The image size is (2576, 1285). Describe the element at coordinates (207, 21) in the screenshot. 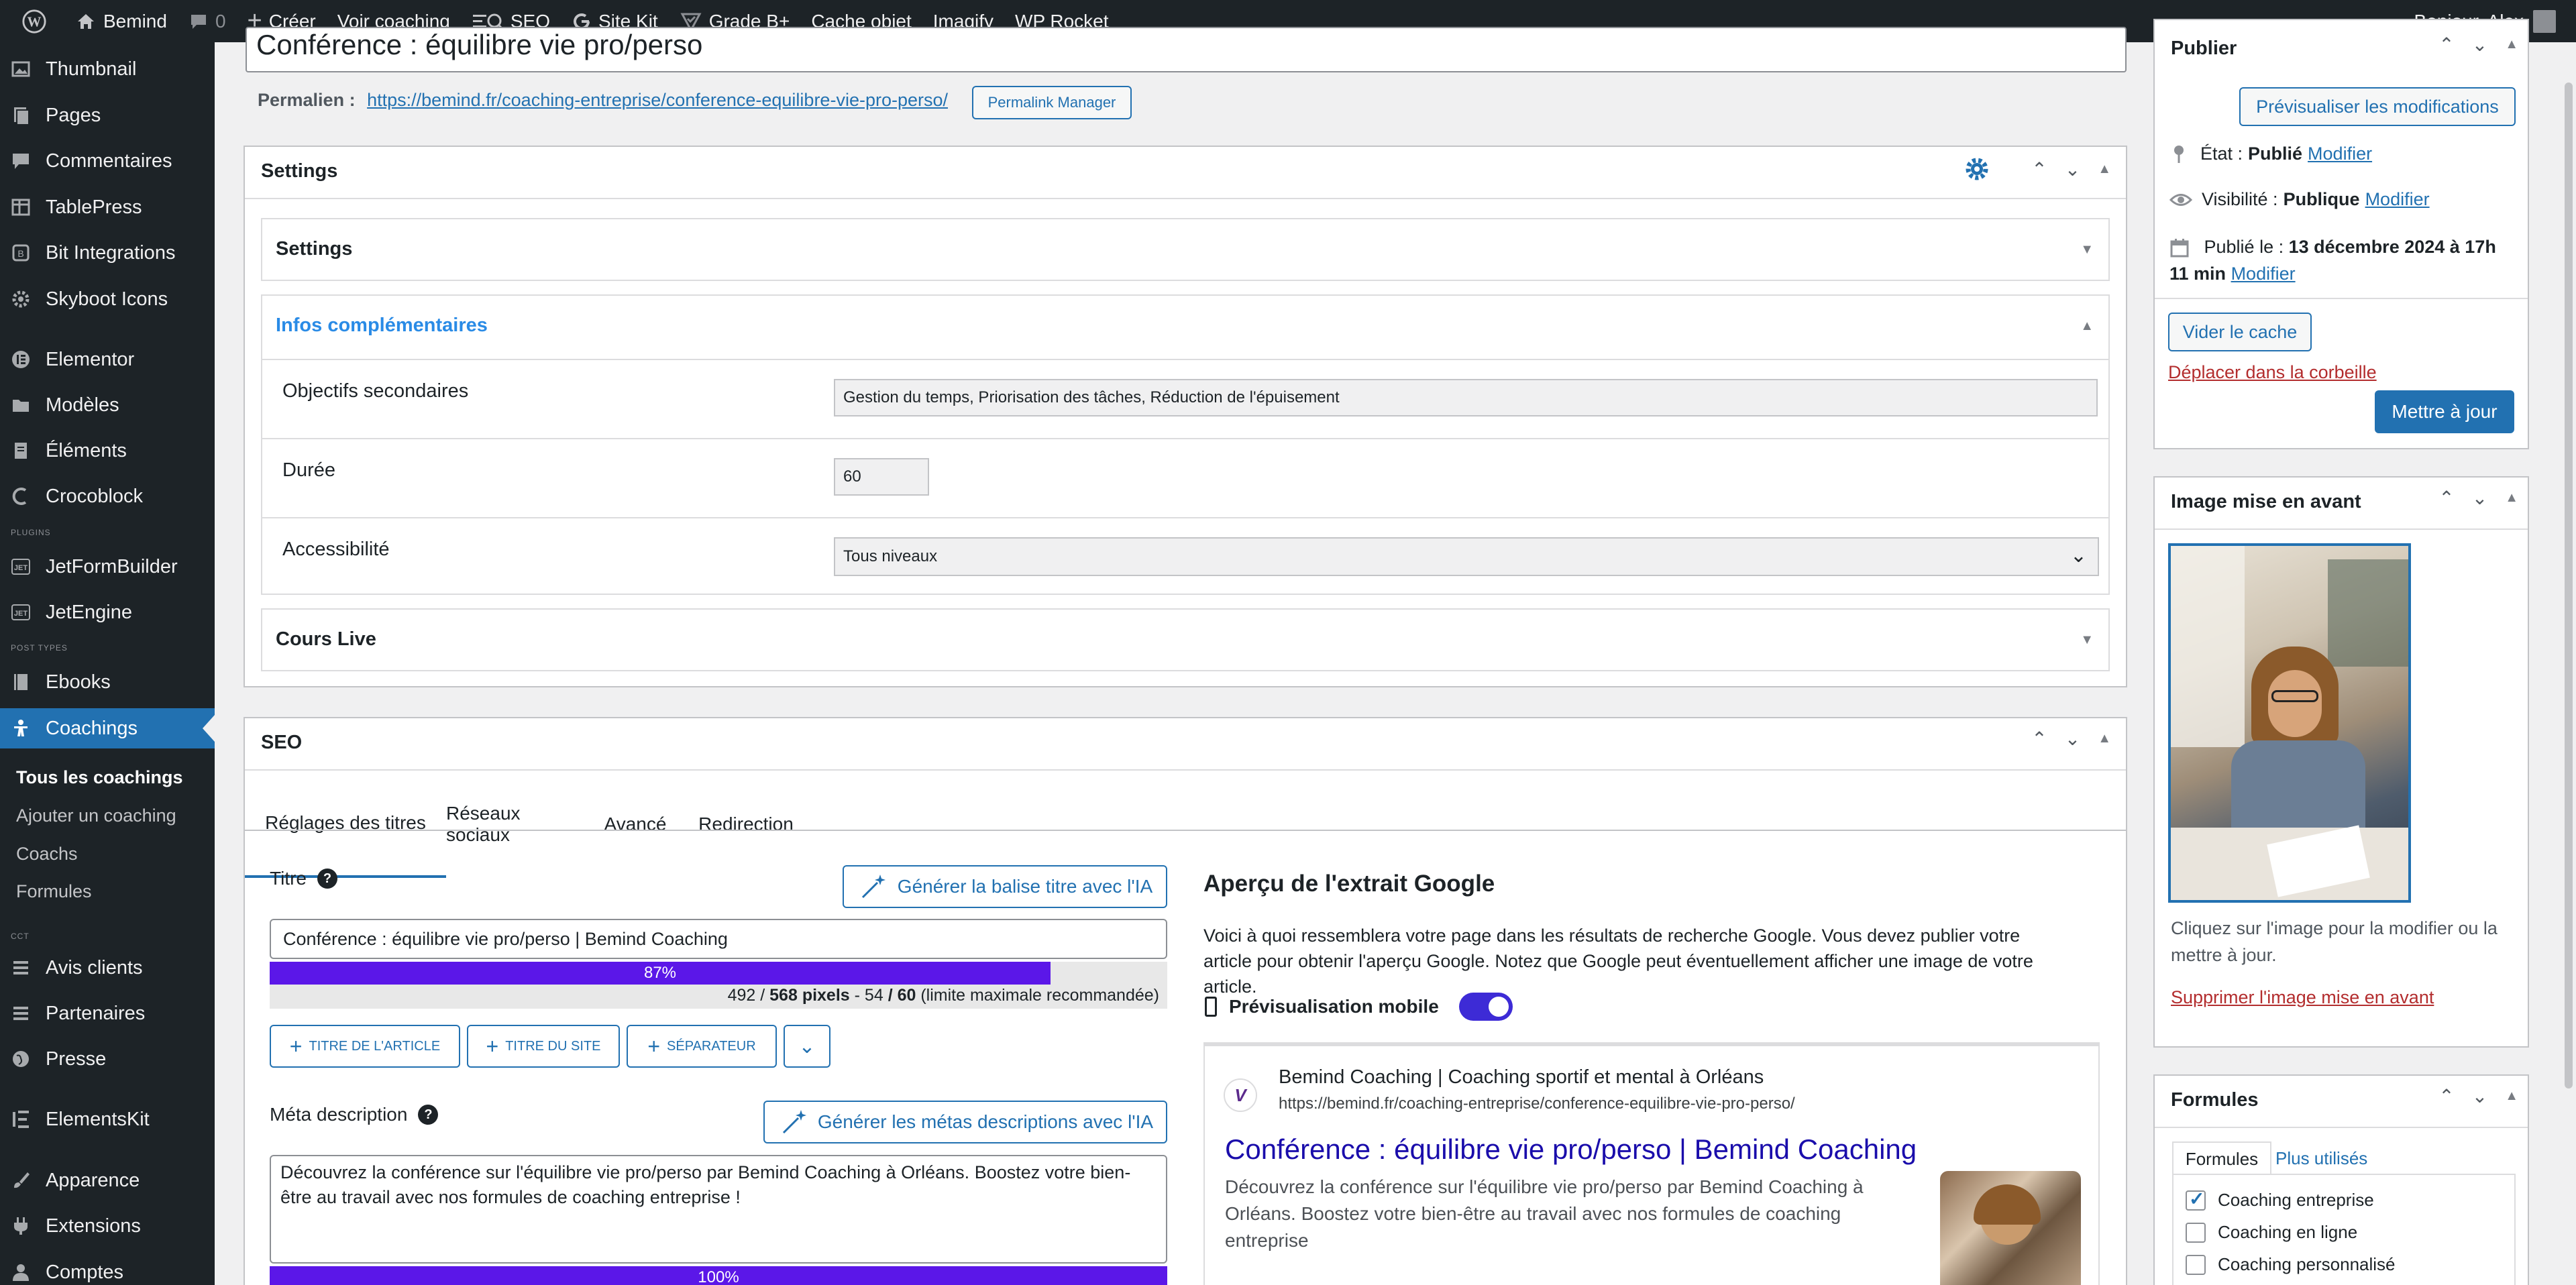

I see `comments-link: 0` at that location.